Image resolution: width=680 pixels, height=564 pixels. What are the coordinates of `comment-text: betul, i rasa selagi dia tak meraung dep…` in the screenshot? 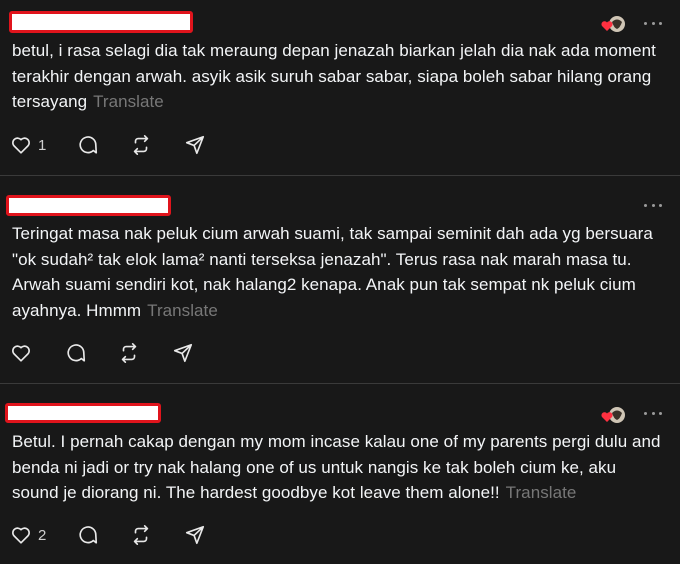 It's located at (339, 76).